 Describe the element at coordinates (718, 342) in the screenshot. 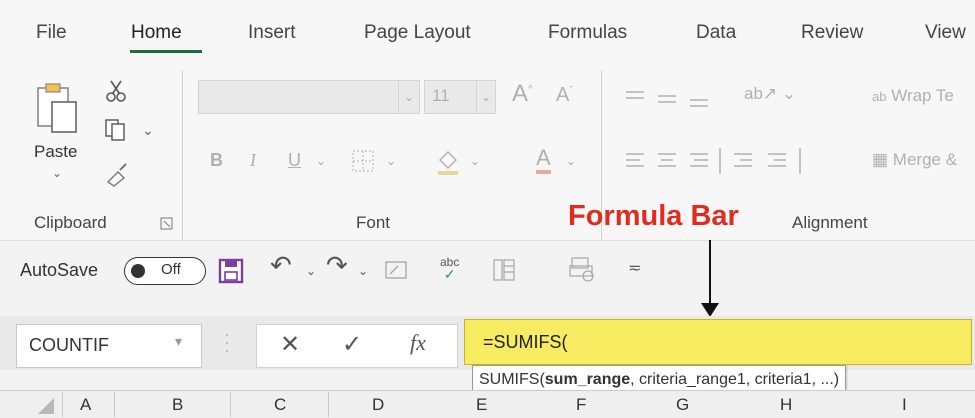

I see `formula-input: =SUMIFS(` at that location.